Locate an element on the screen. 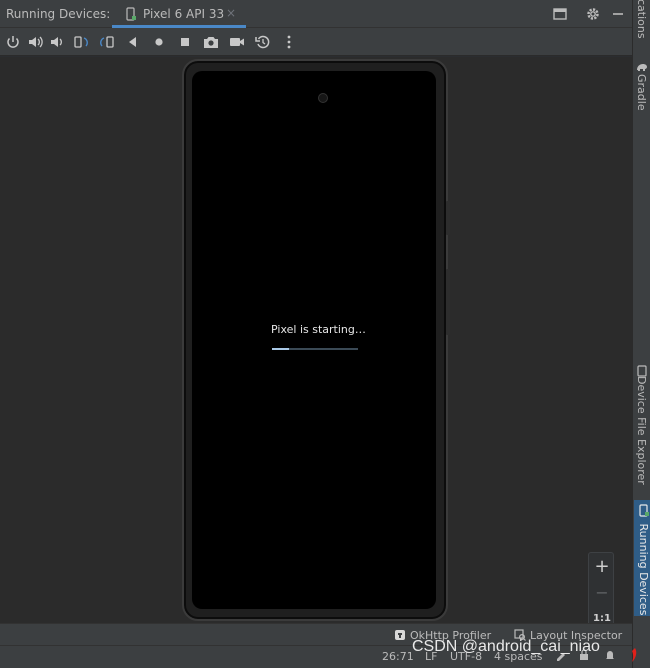 Image resolution: width=650 pixels, height=668 pixels. overview-icon is located at coordinates (185, 42).